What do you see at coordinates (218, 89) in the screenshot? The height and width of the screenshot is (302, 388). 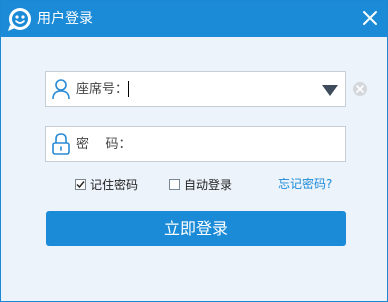 I see `seat-number-input` at bounding box center [218, 89].